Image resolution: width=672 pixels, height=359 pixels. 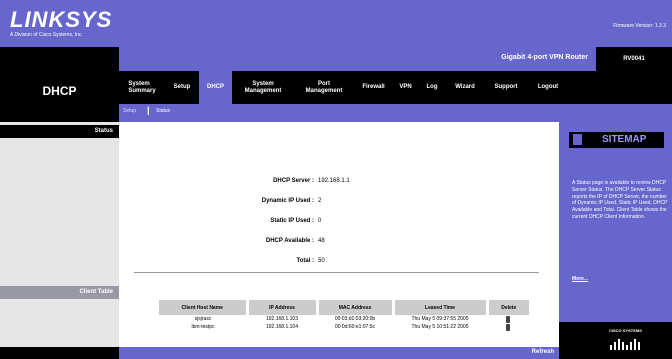 I want to click on nav-log-label: Log, so click(x=432, y=87).